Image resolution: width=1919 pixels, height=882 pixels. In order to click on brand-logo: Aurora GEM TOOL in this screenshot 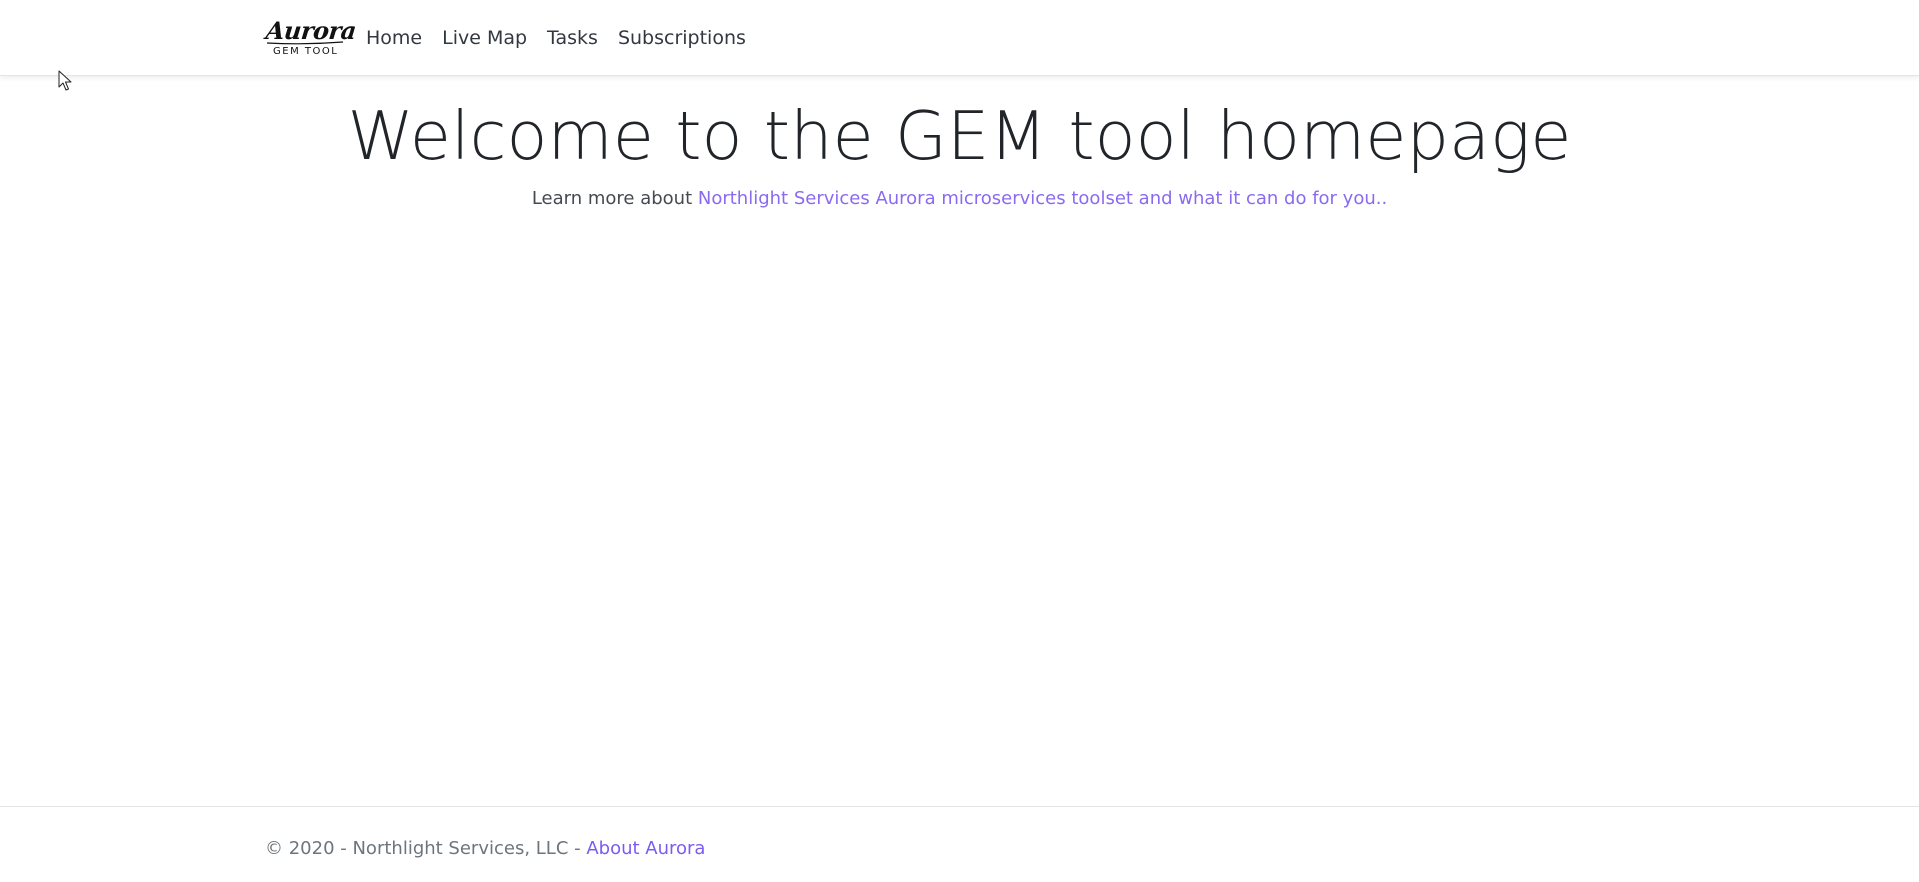, I will do `click(311, 38)`.